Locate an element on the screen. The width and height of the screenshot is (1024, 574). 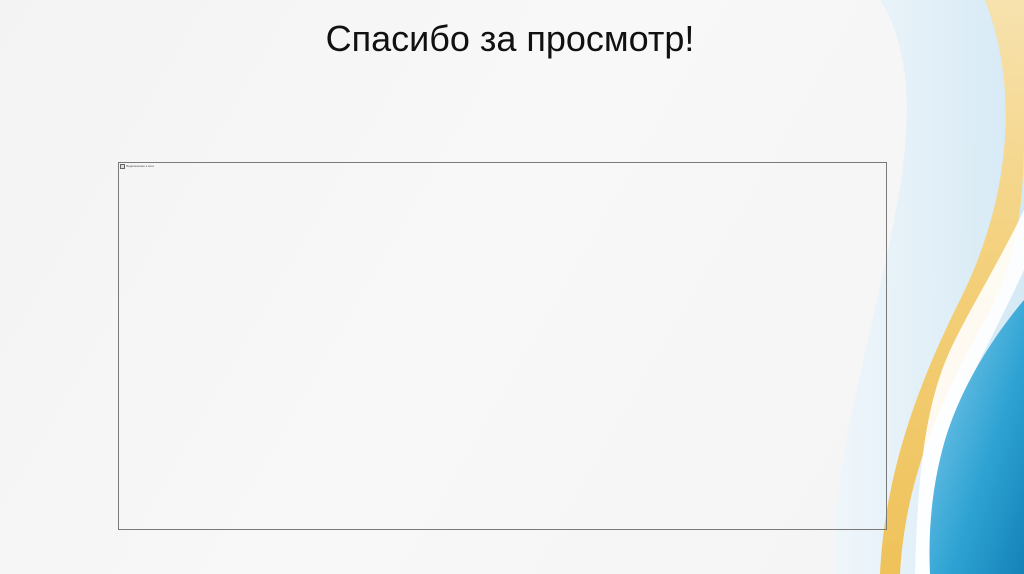
slide-title-text: Спасибо за просмотр! is located at coordinates (510, 38).